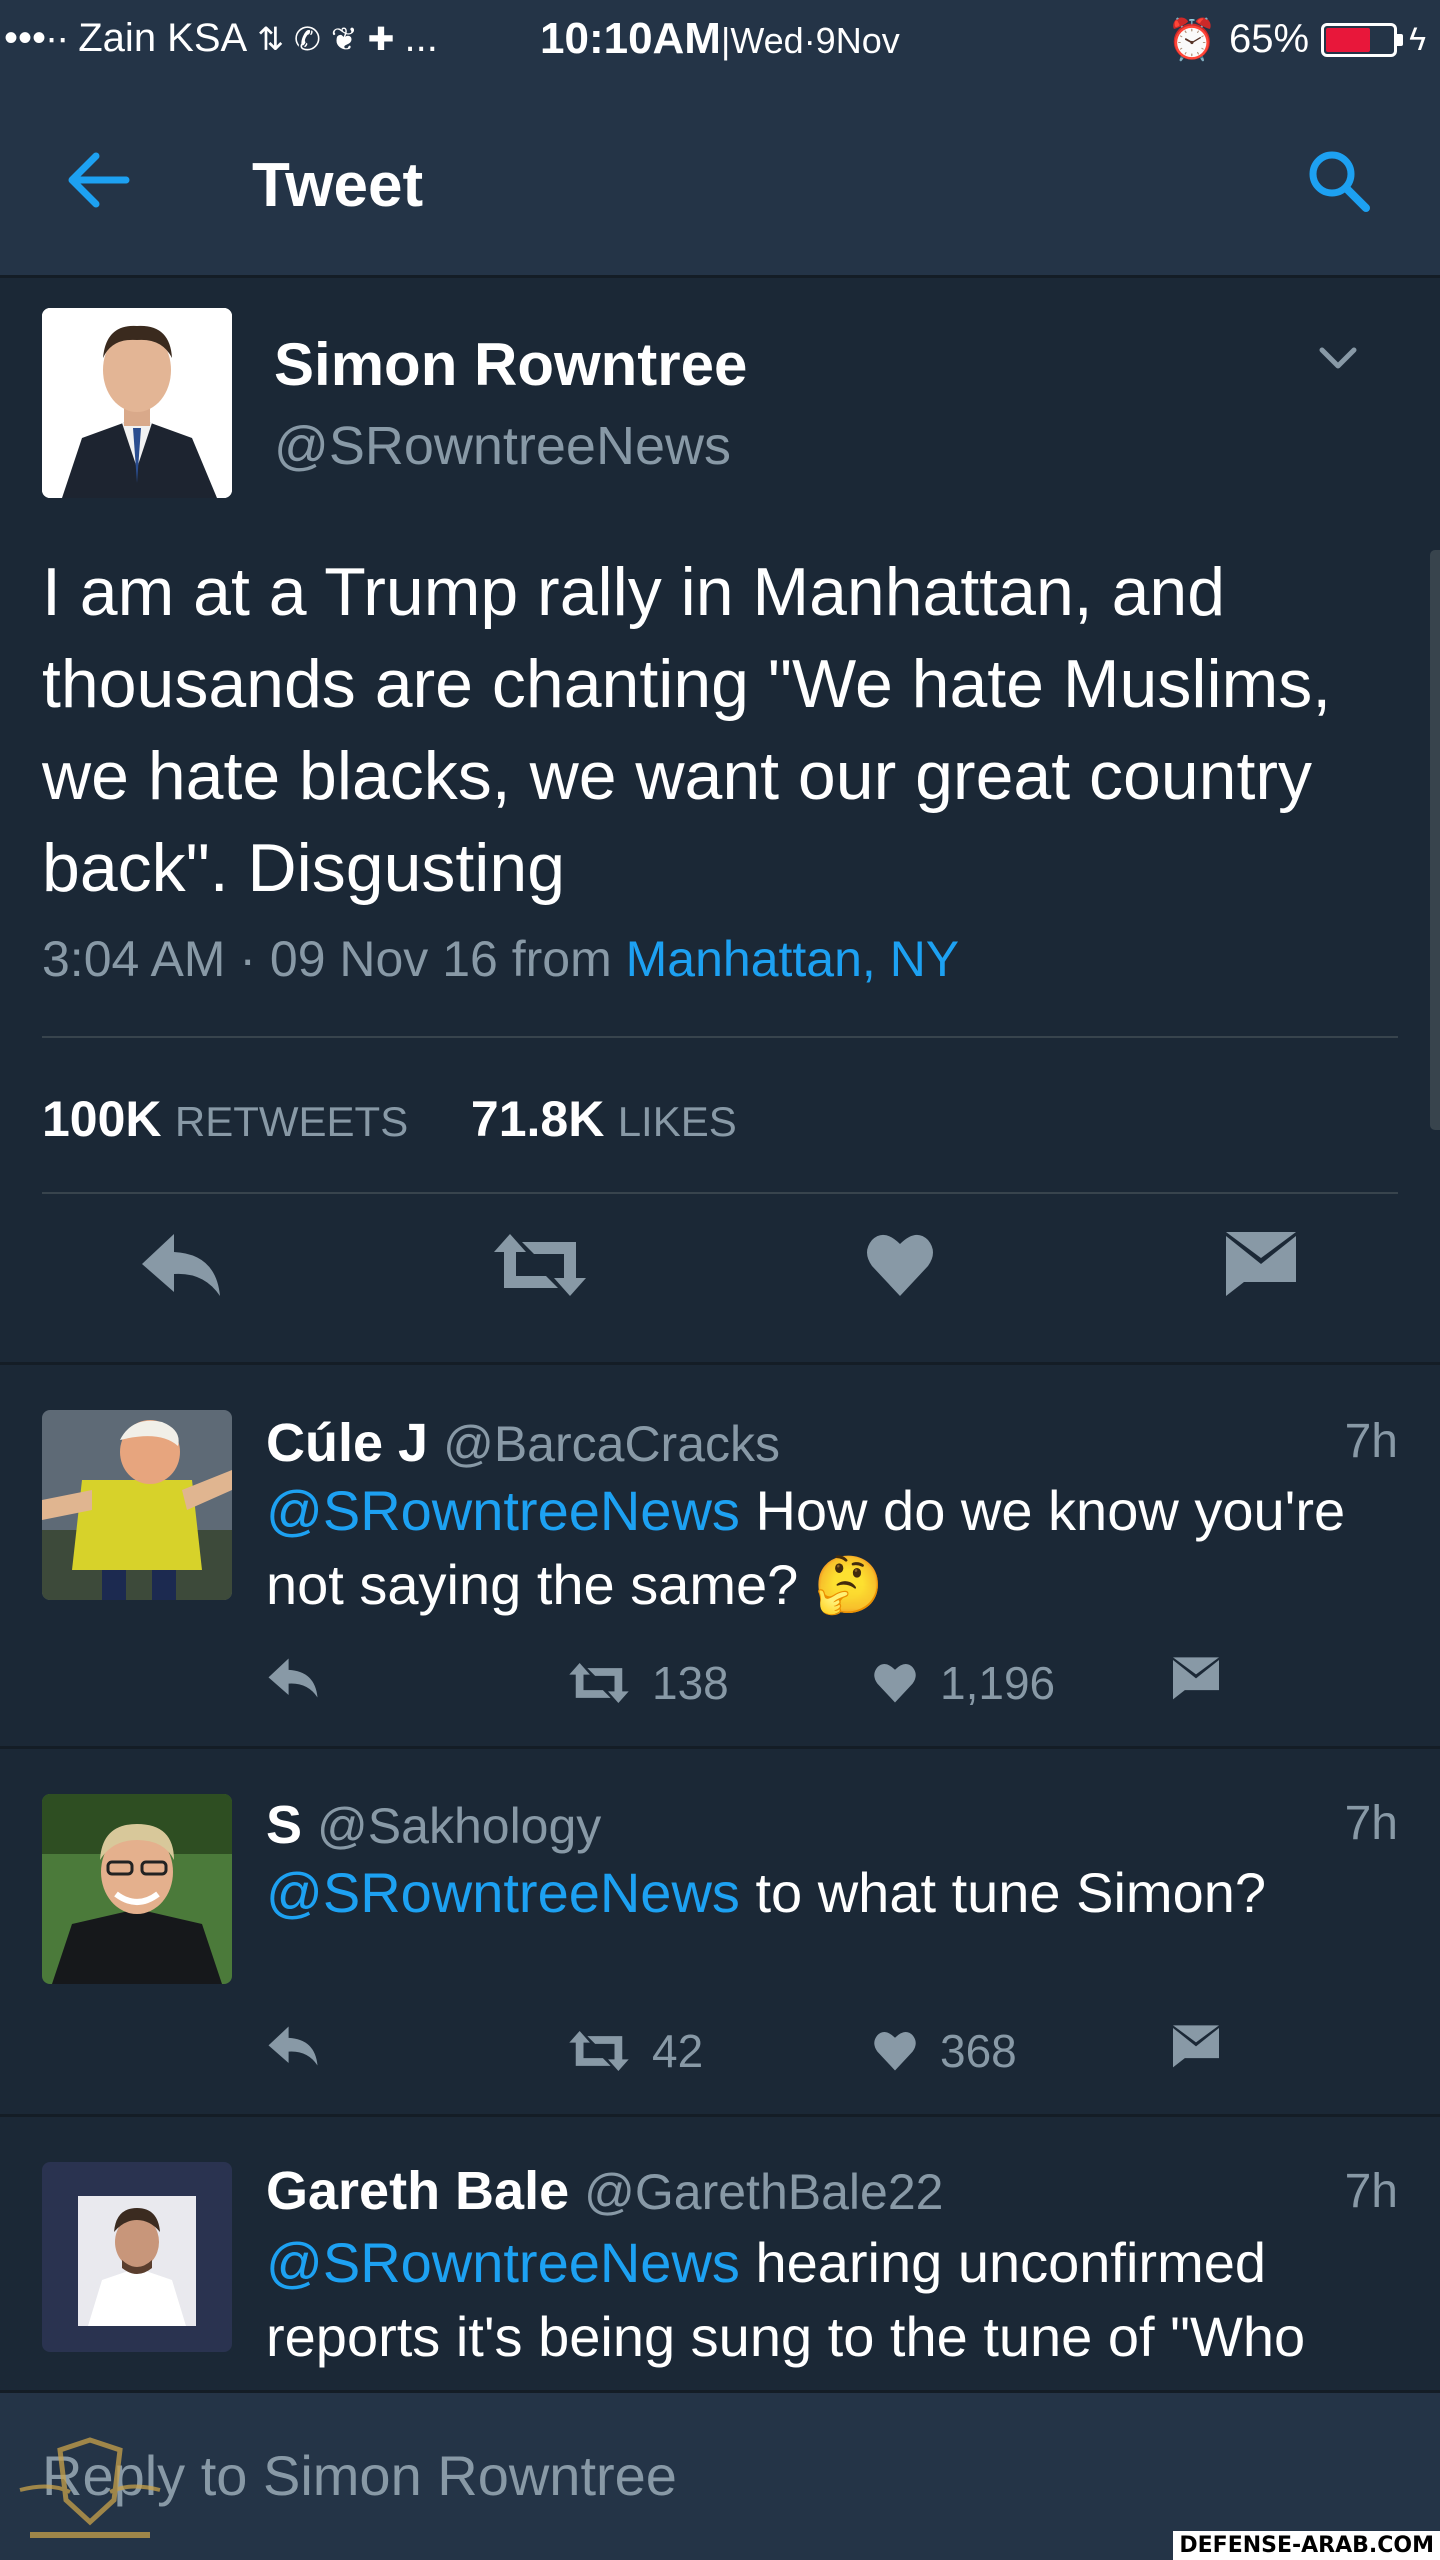 The width and height of the screenshot is (1440, 2560). I want to click on tweet-location-link: Manhattan, NY, so click(793, 959).